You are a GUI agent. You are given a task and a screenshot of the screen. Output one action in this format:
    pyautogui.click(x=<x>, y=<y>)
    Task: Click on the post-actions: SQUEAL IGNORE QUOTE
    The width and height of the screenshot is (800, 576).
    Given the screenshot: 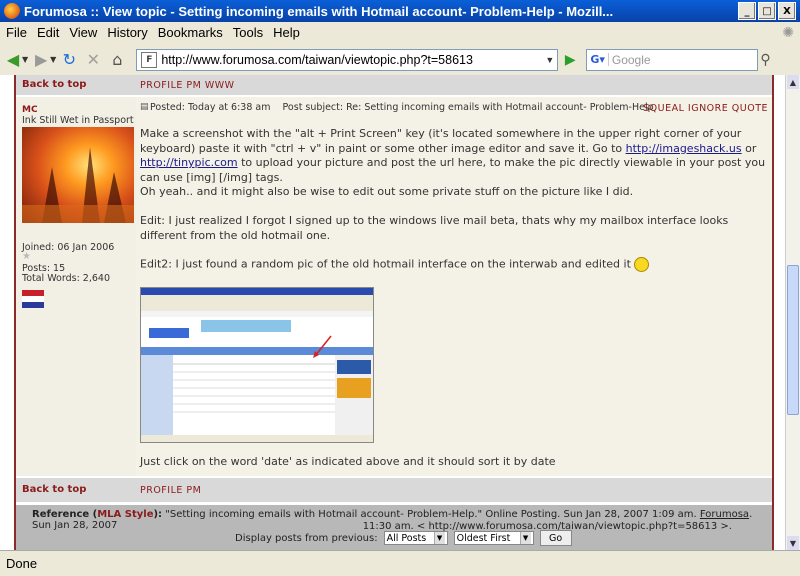 What is the action you would take?
    pyautogui.click(x=705, y=108)
    